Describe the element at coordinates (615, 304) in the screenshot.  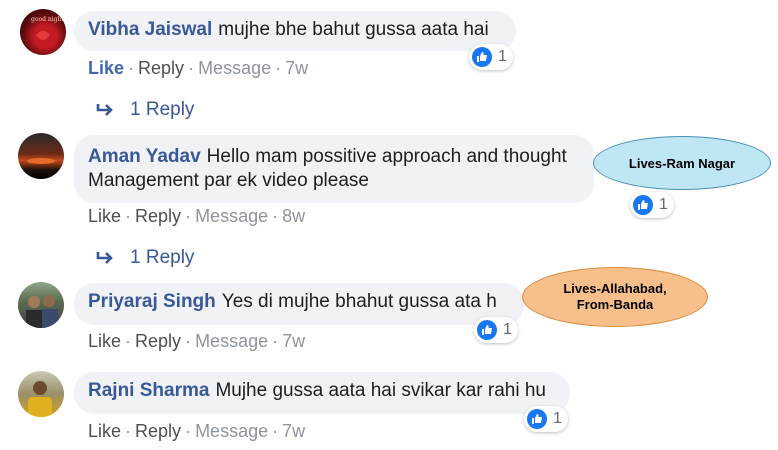
I see `callout-line2: From-Banda` at that location.